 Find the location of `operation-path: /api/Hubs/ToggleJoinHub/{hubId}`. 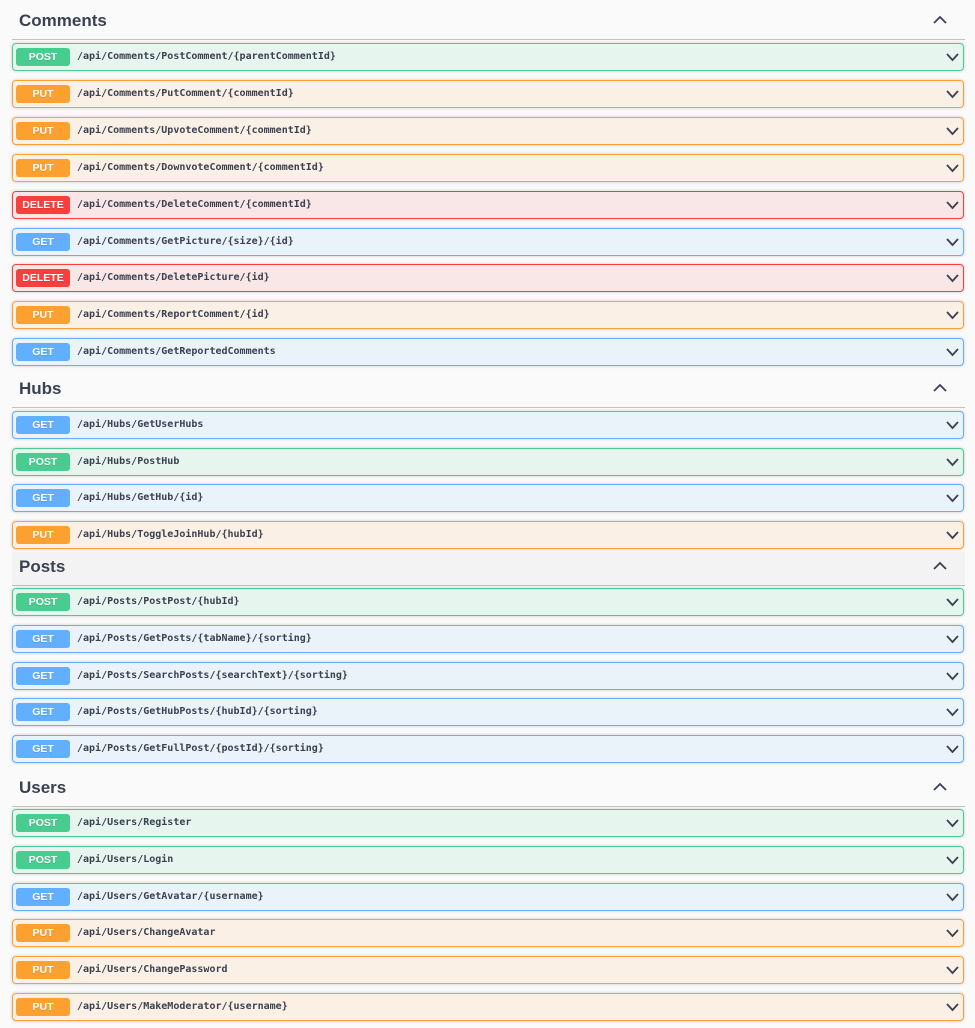

operation-path: /api/Hubs/ToggleJoinHub/{hubId} is located at coordinates (170, 534).